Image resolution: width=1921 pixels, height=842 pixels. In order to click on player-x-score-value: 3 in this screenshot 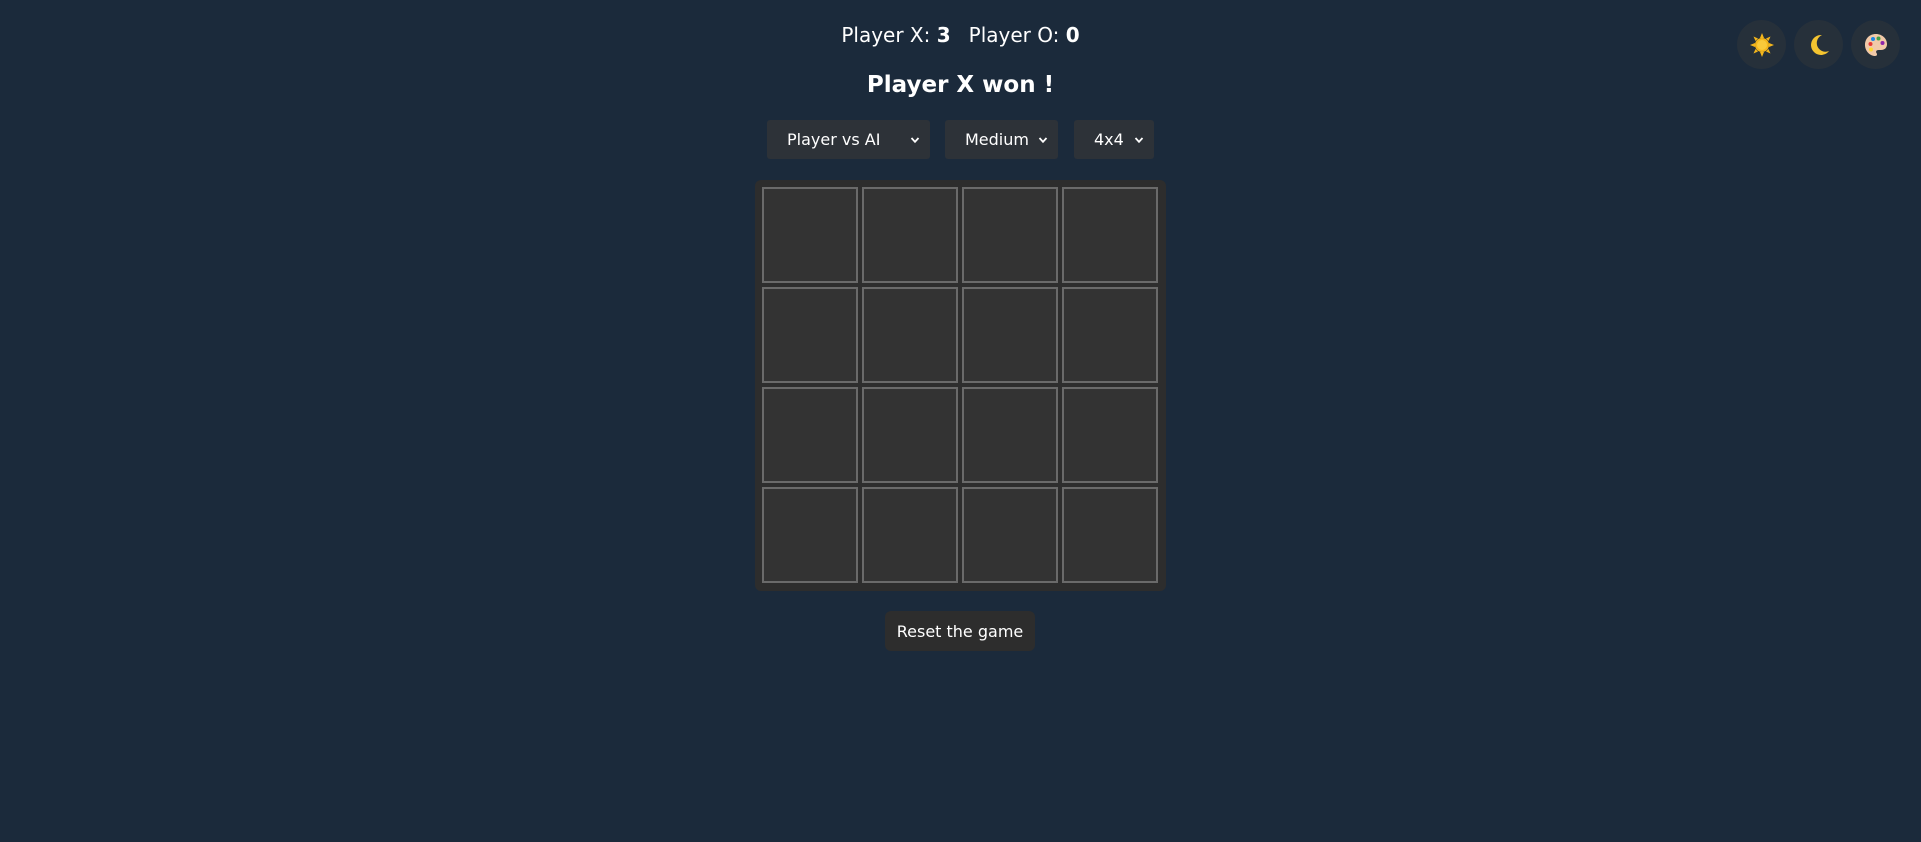, I will do `click(943, 35)`.